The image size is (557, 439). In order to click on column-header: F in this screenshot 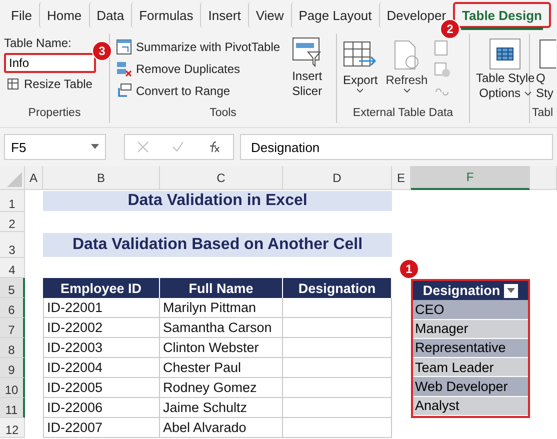, I will do `click(470, 178)`.